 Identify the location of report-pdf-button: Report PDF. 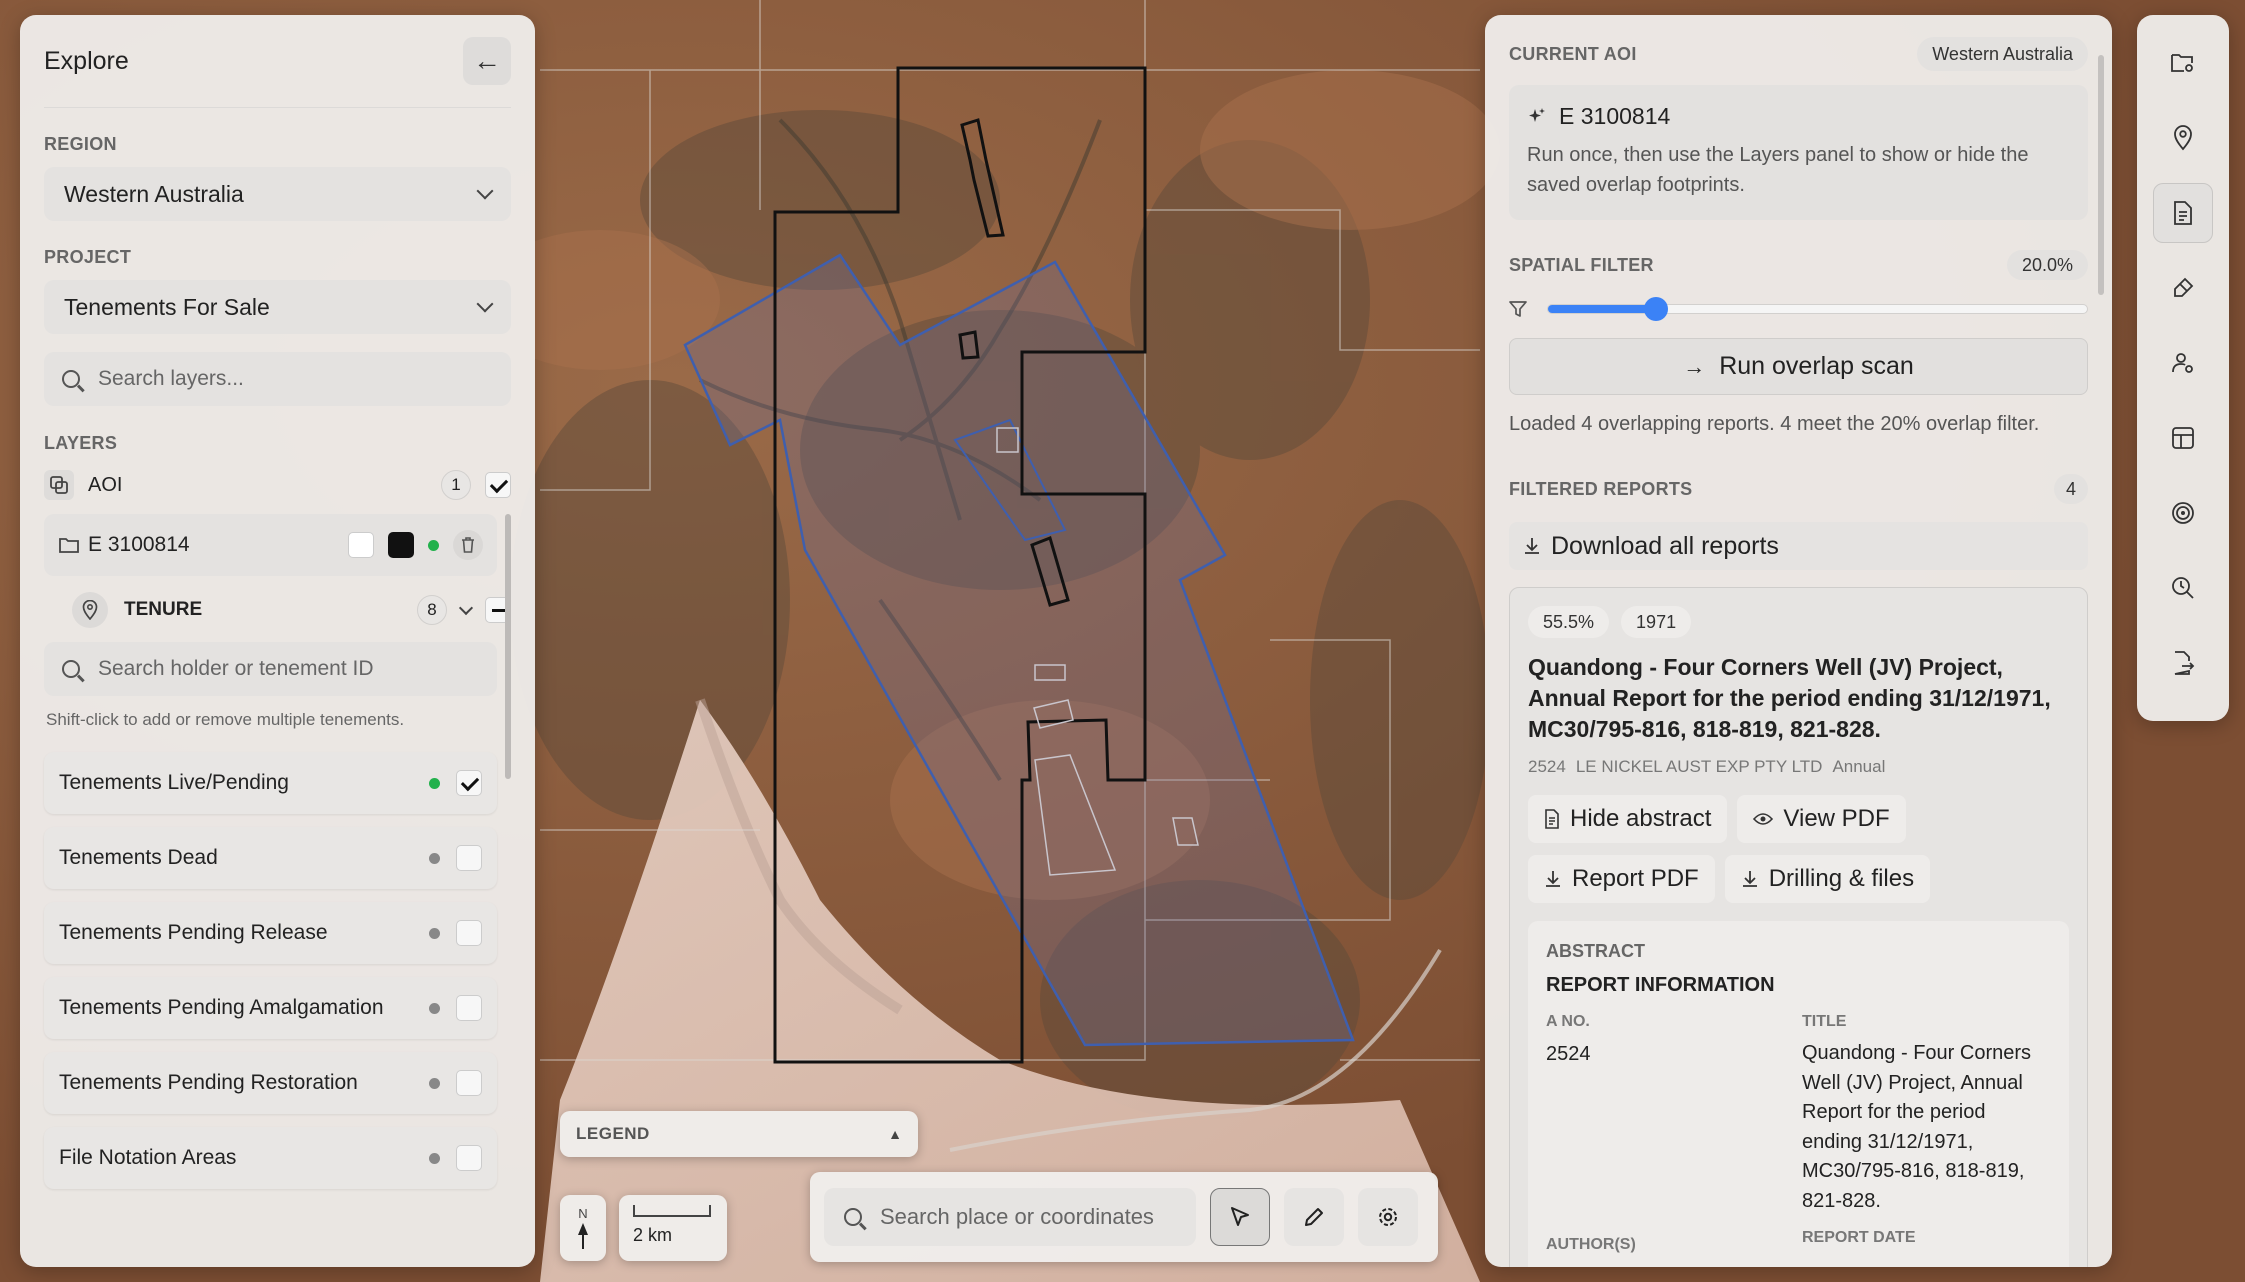
(1621, 879).